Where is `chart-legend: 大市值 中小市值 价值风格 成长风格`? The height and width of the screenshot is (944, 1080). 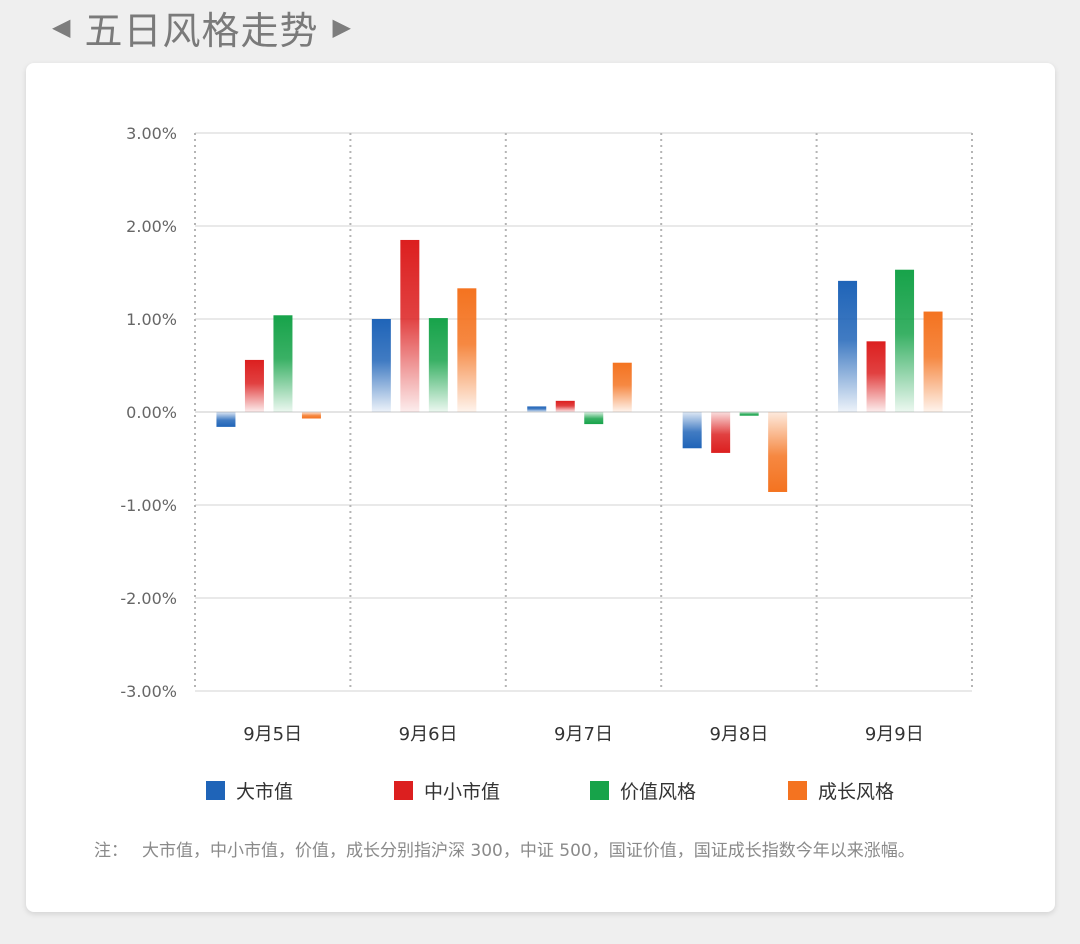
chart-legend: 大市值 中小市值 价值风格 成长风格 is located at coordinates (540, 790).